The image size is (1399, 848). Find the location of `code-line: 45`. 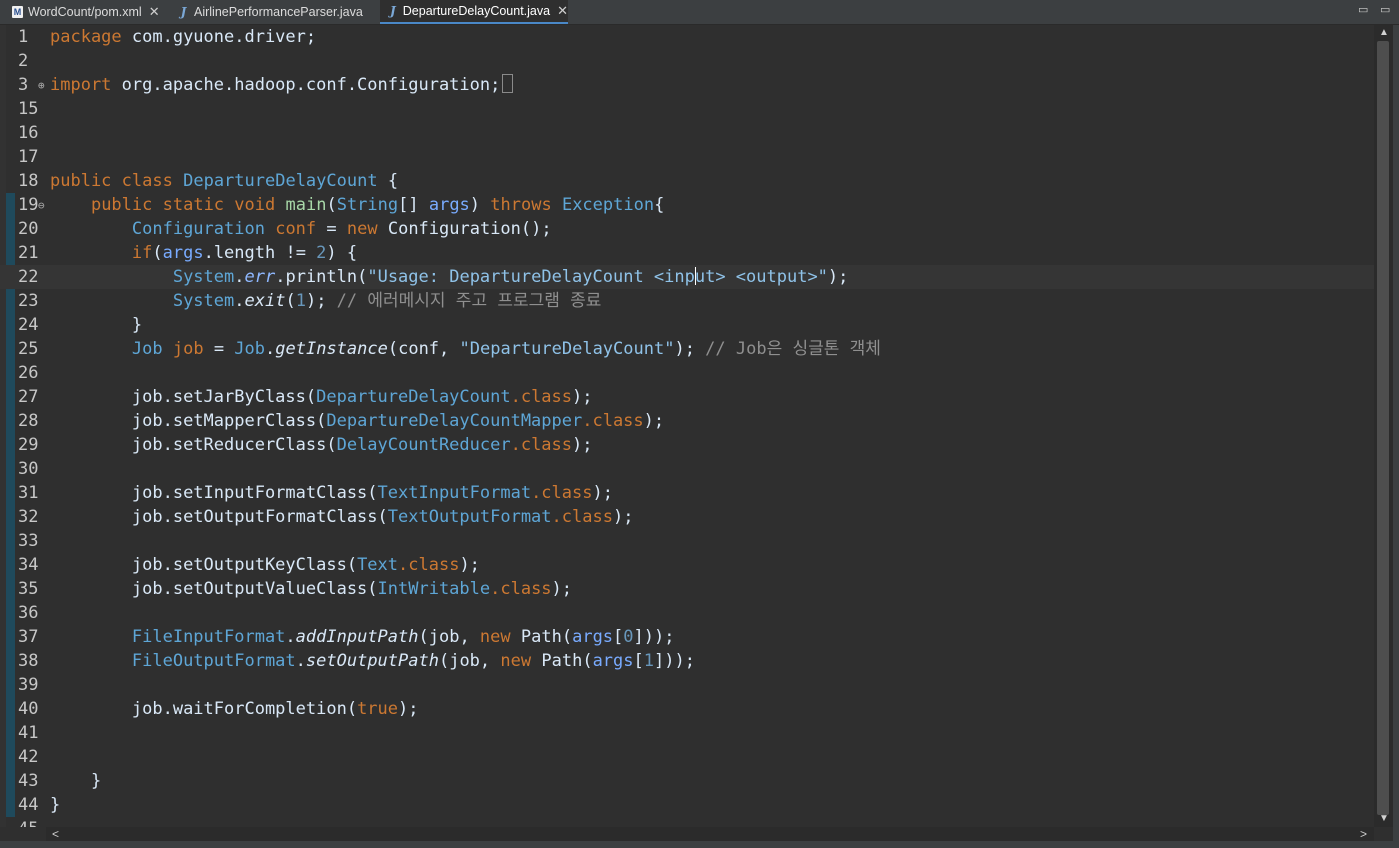

code-line: 45 is located at coordinates (687, 822).